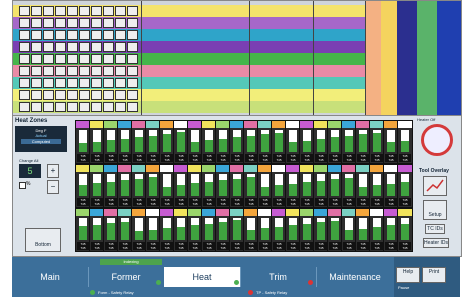  Describe the element at coordinates (436, 243) in the screenshot. I see `heater-ids-button: Heater IDs` at that location.